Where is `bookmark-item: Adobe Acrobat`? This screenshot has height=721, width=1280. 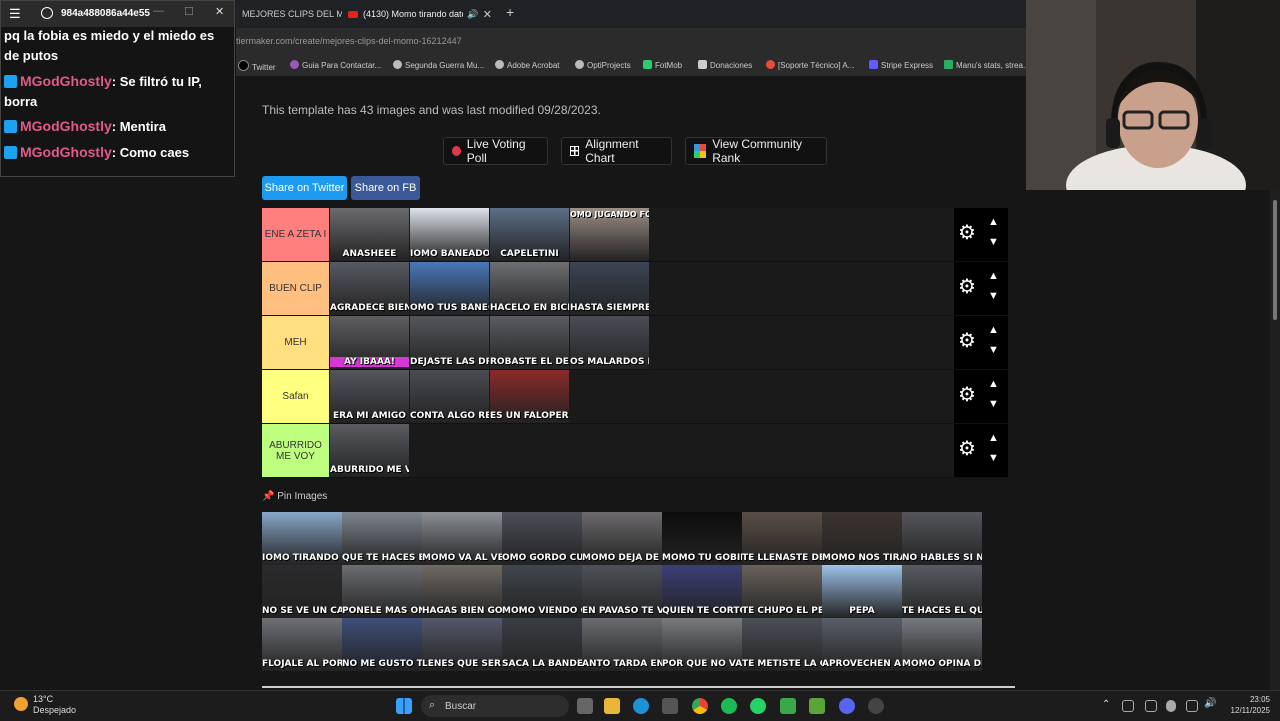 bookmark-item: Adobe Acrobat is located at coordinates (527, 65).